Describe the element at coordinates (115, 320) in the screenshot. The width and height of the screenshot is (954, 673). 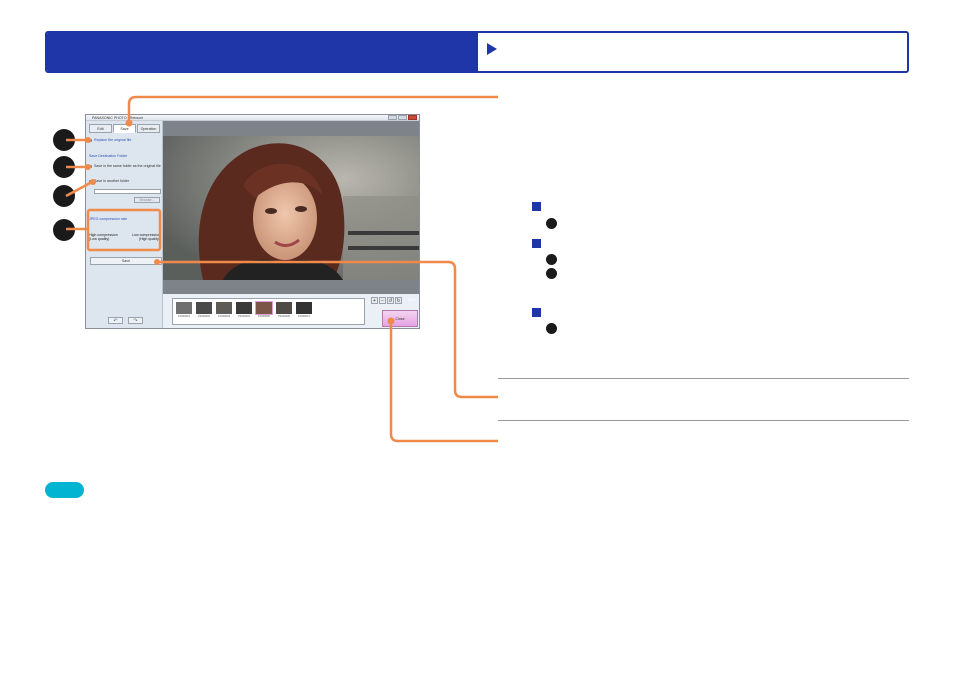
I see `undo-icon: ↶` at that location.